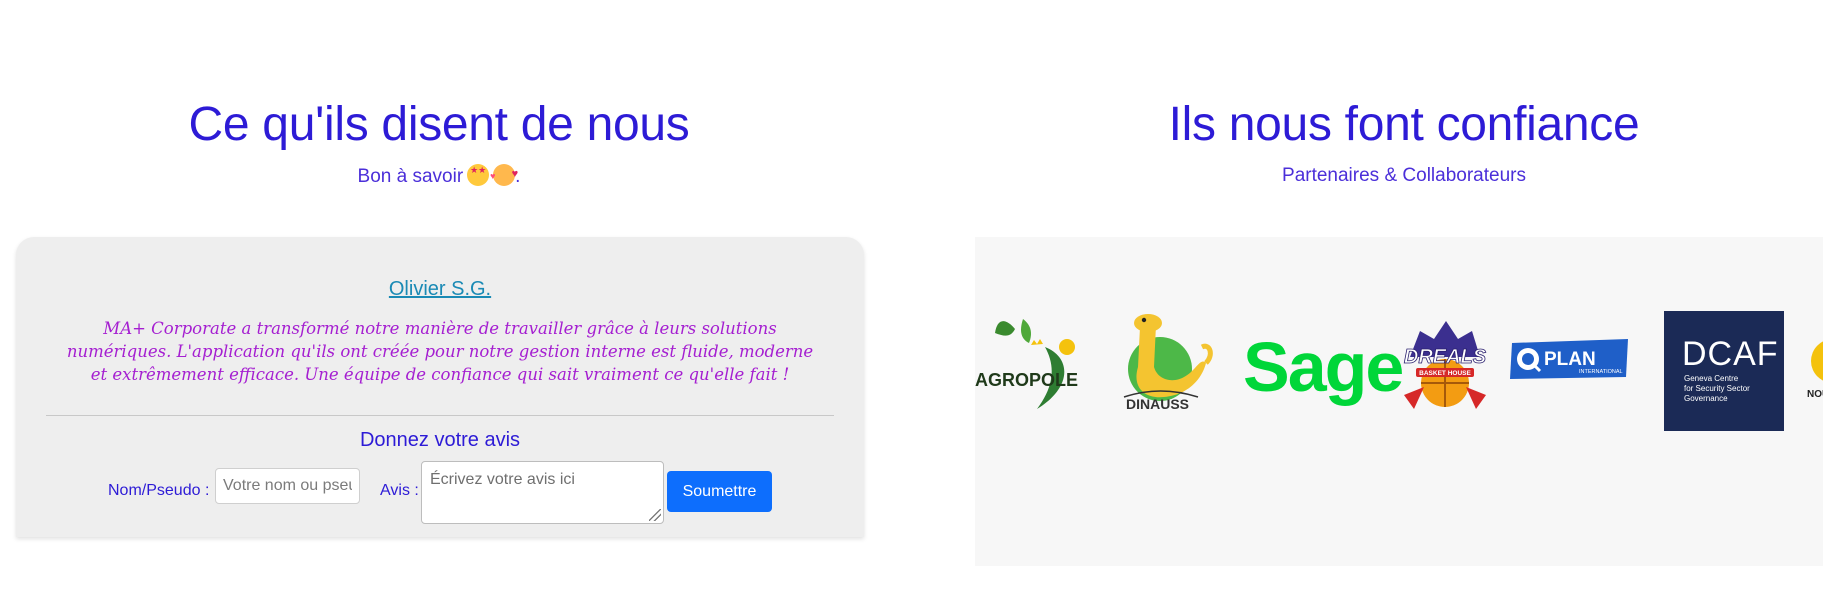  I want to click on agropole-logo-text: AGROPOLE, so click(1026, 380).